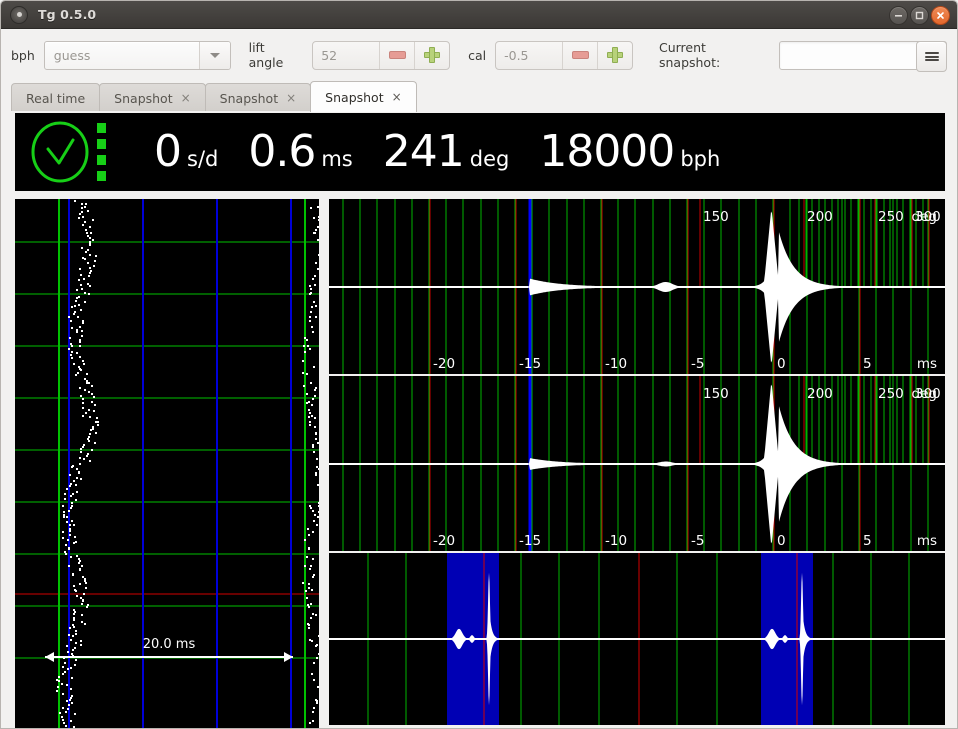 The image size is (958, 729). What do you see at coordinates (607, 151) in the screenshot?
I see `readout-value: 18000` at bounding box center [607, 151].